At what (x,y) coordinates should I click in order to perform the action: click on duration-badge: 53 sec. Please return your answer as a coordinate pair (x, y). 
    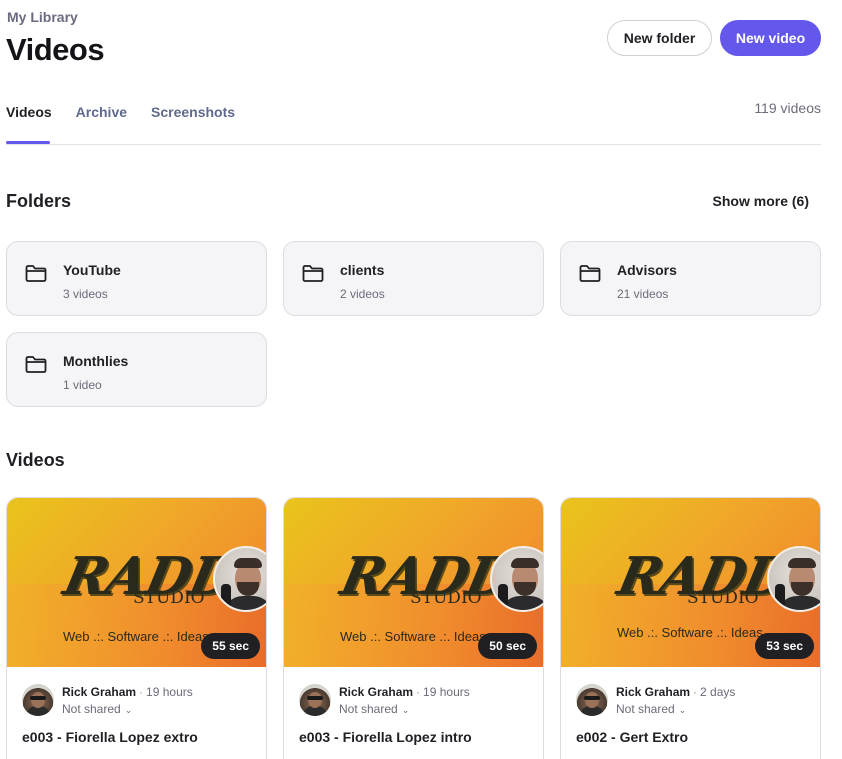
    Looking at the image, I should click on (784, 646).